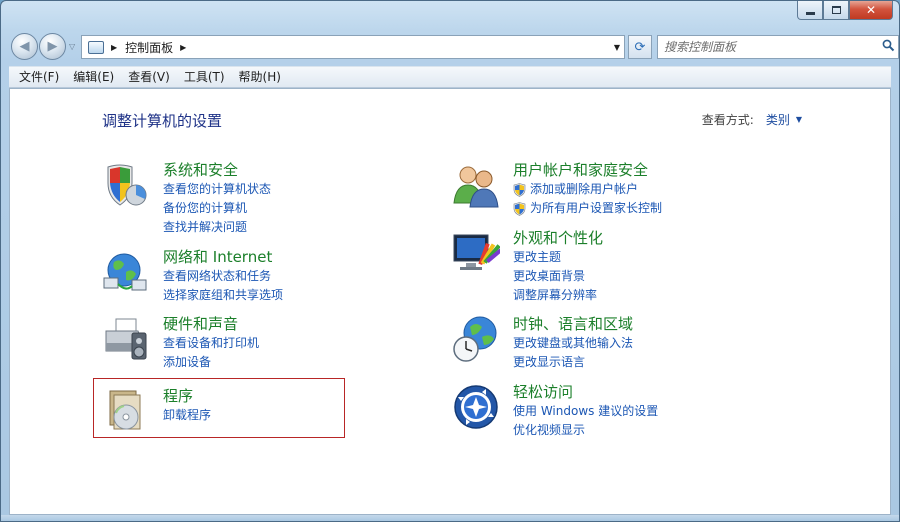 This screenshot has width=900, height=522. I want to click on category-user-accounts: 用户帐户和家庭安全 添加或删除用户帐户 为所有用户设置家长控制, so click(617, 191).